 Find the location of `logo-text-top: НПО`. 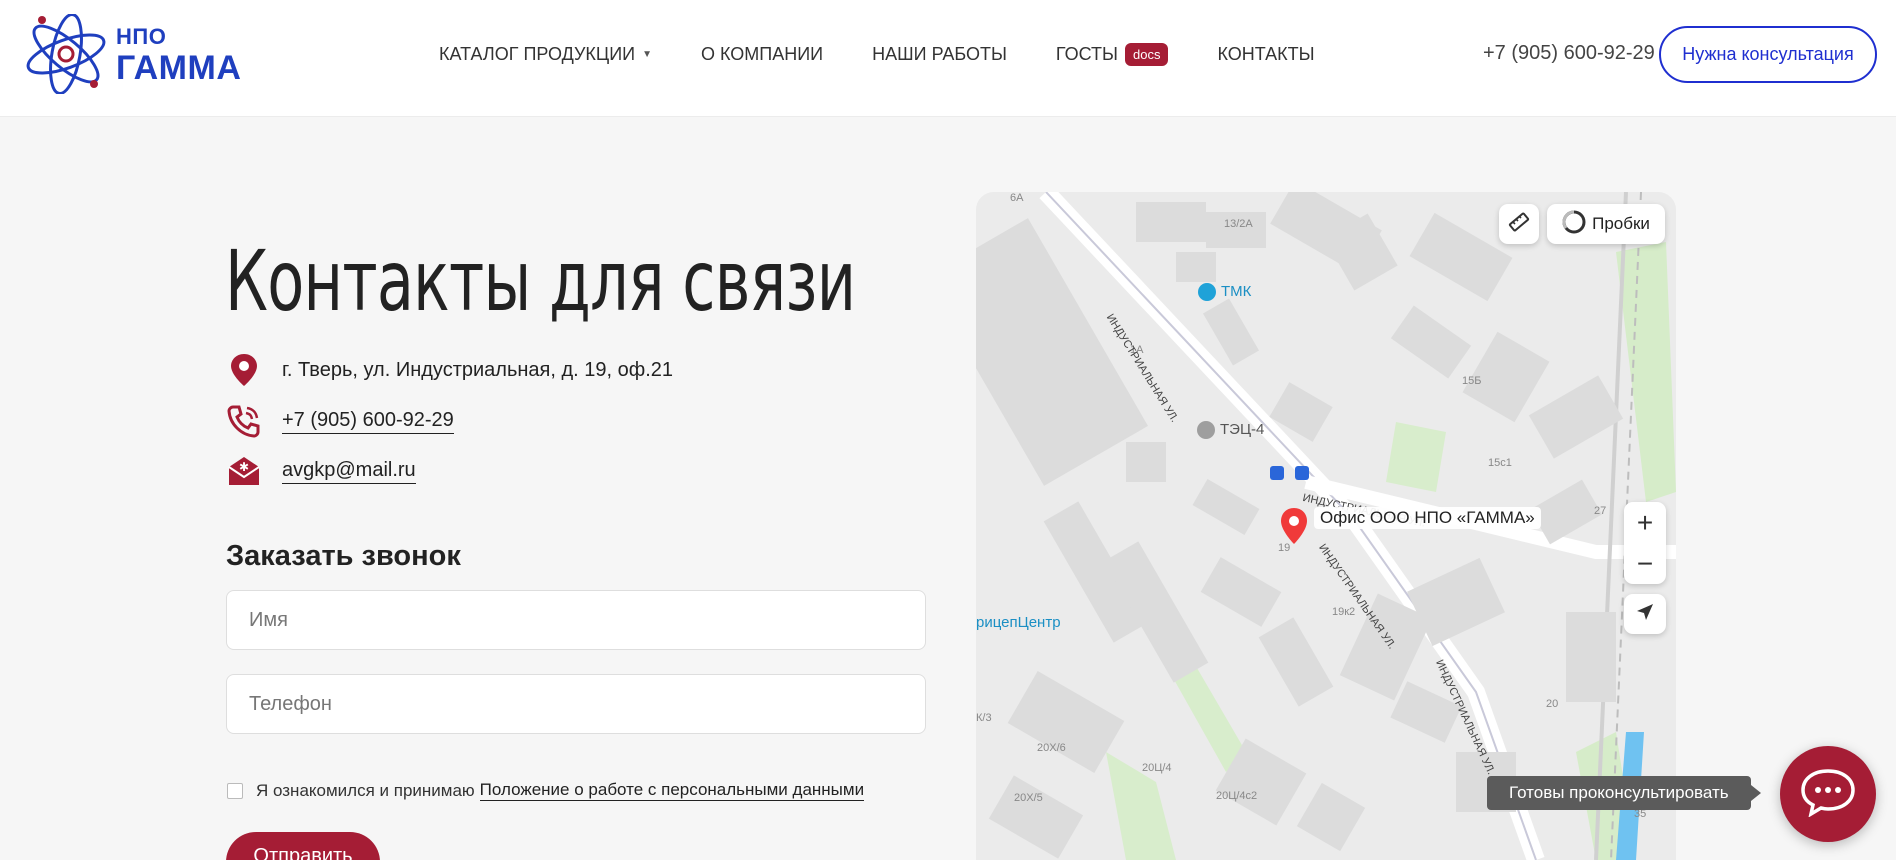

logo-text-top: НПО is located at coordinates (141, 36).